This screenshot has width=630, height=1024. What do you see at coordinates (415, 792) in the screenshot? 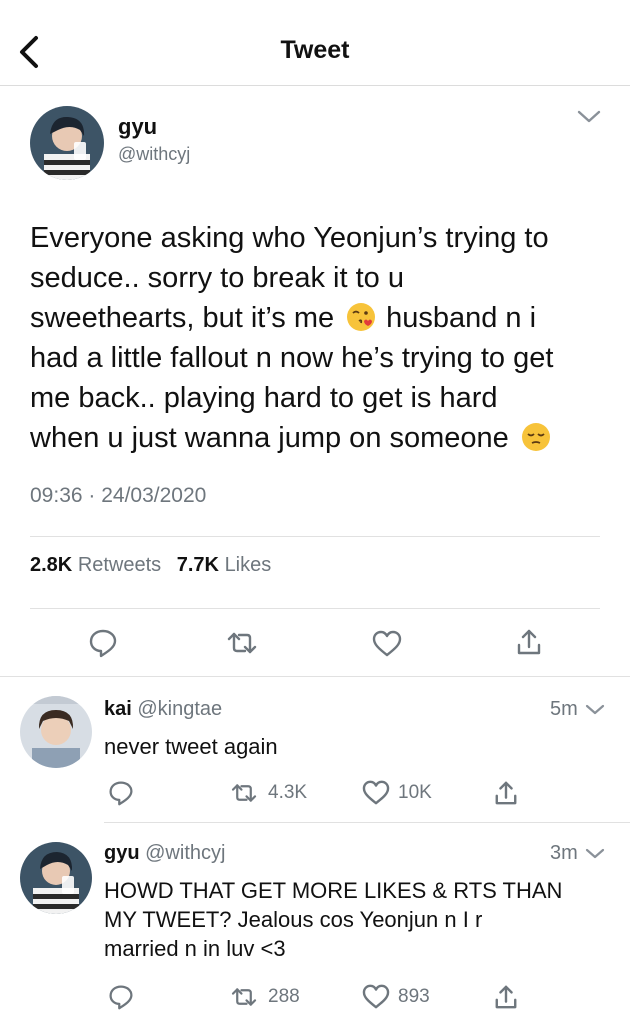
I see `like-count: 10K` at bounding box center [415, 792].